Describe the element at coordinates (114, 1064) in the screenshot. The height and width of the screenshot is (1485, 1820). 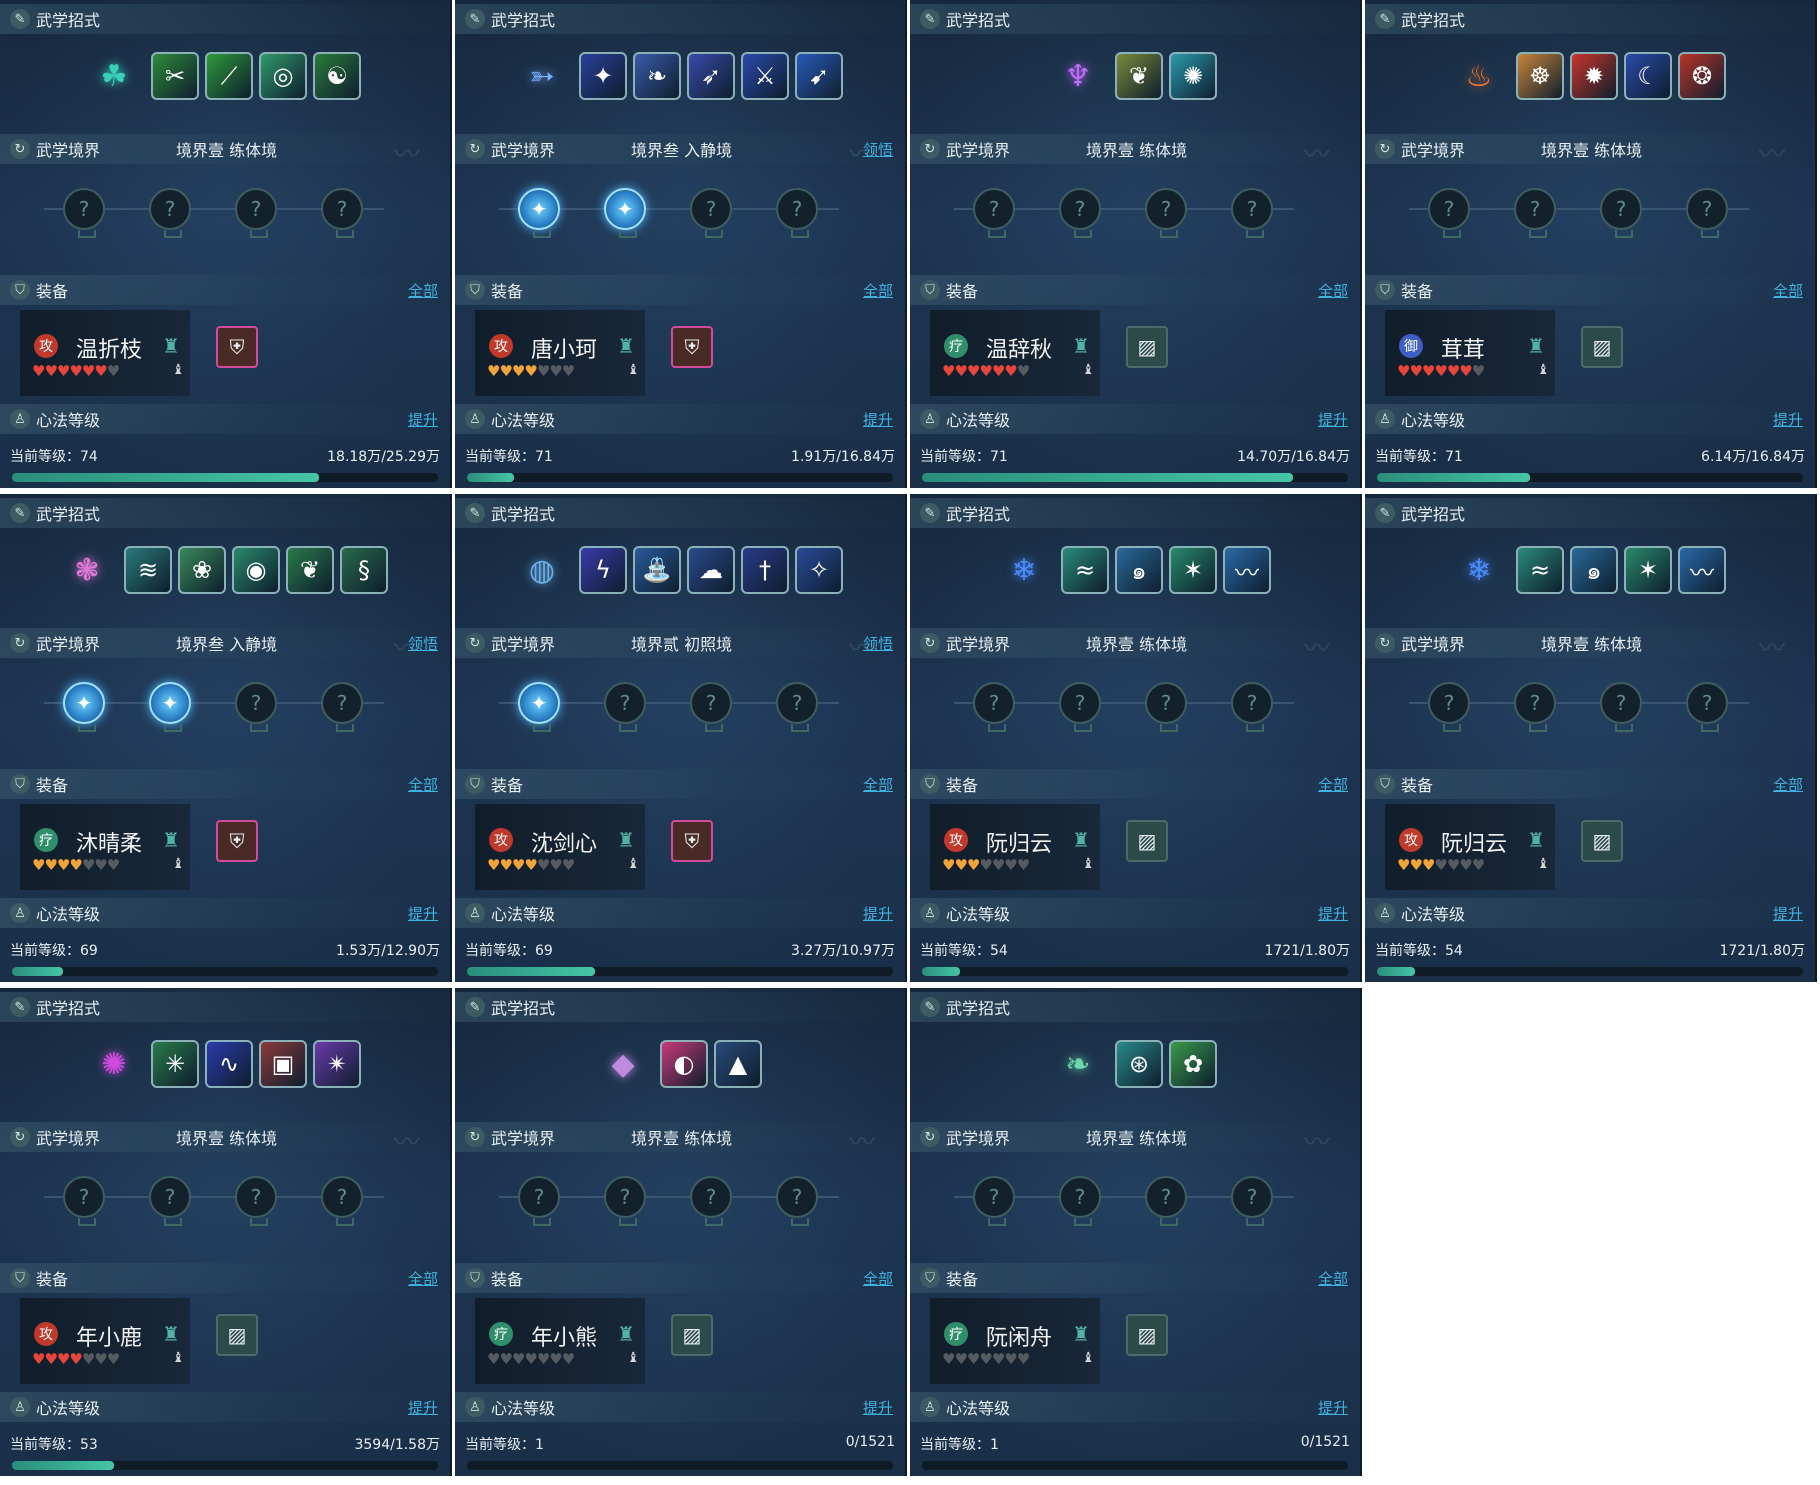
I see `purple-orb-icon: ✺` at that location.